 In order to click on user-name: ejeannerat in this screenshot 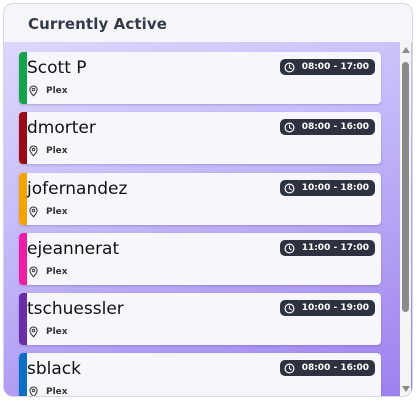, I will do `click(73, 249)`.